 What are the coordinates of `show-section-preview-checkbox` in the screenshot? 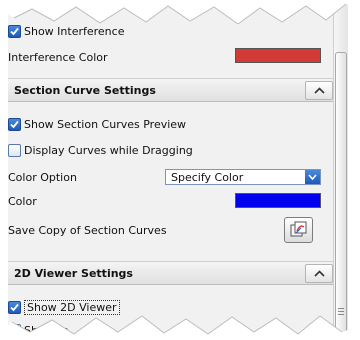 It's located at (14, 124).